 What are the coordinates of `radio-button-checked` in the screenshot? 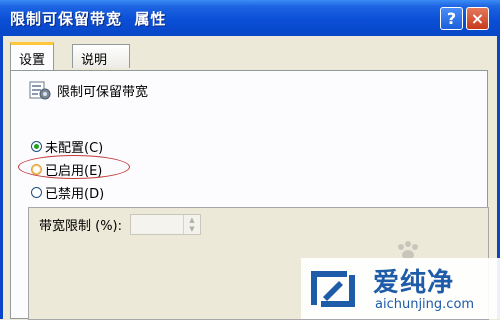 It's located at (36, 146).